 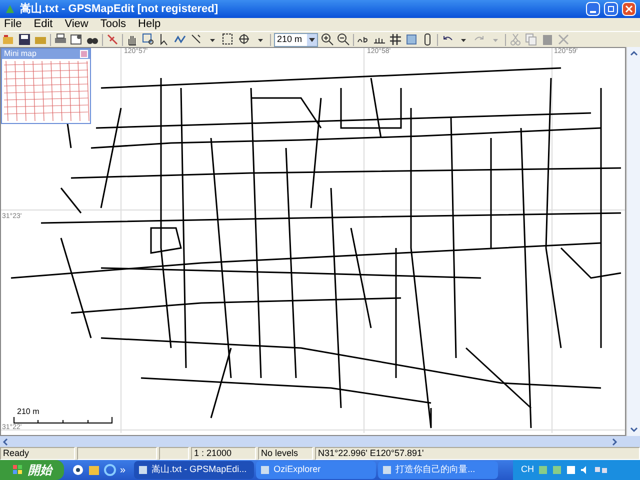 I want to click on empty-status-field, so click(x=174, y=453).